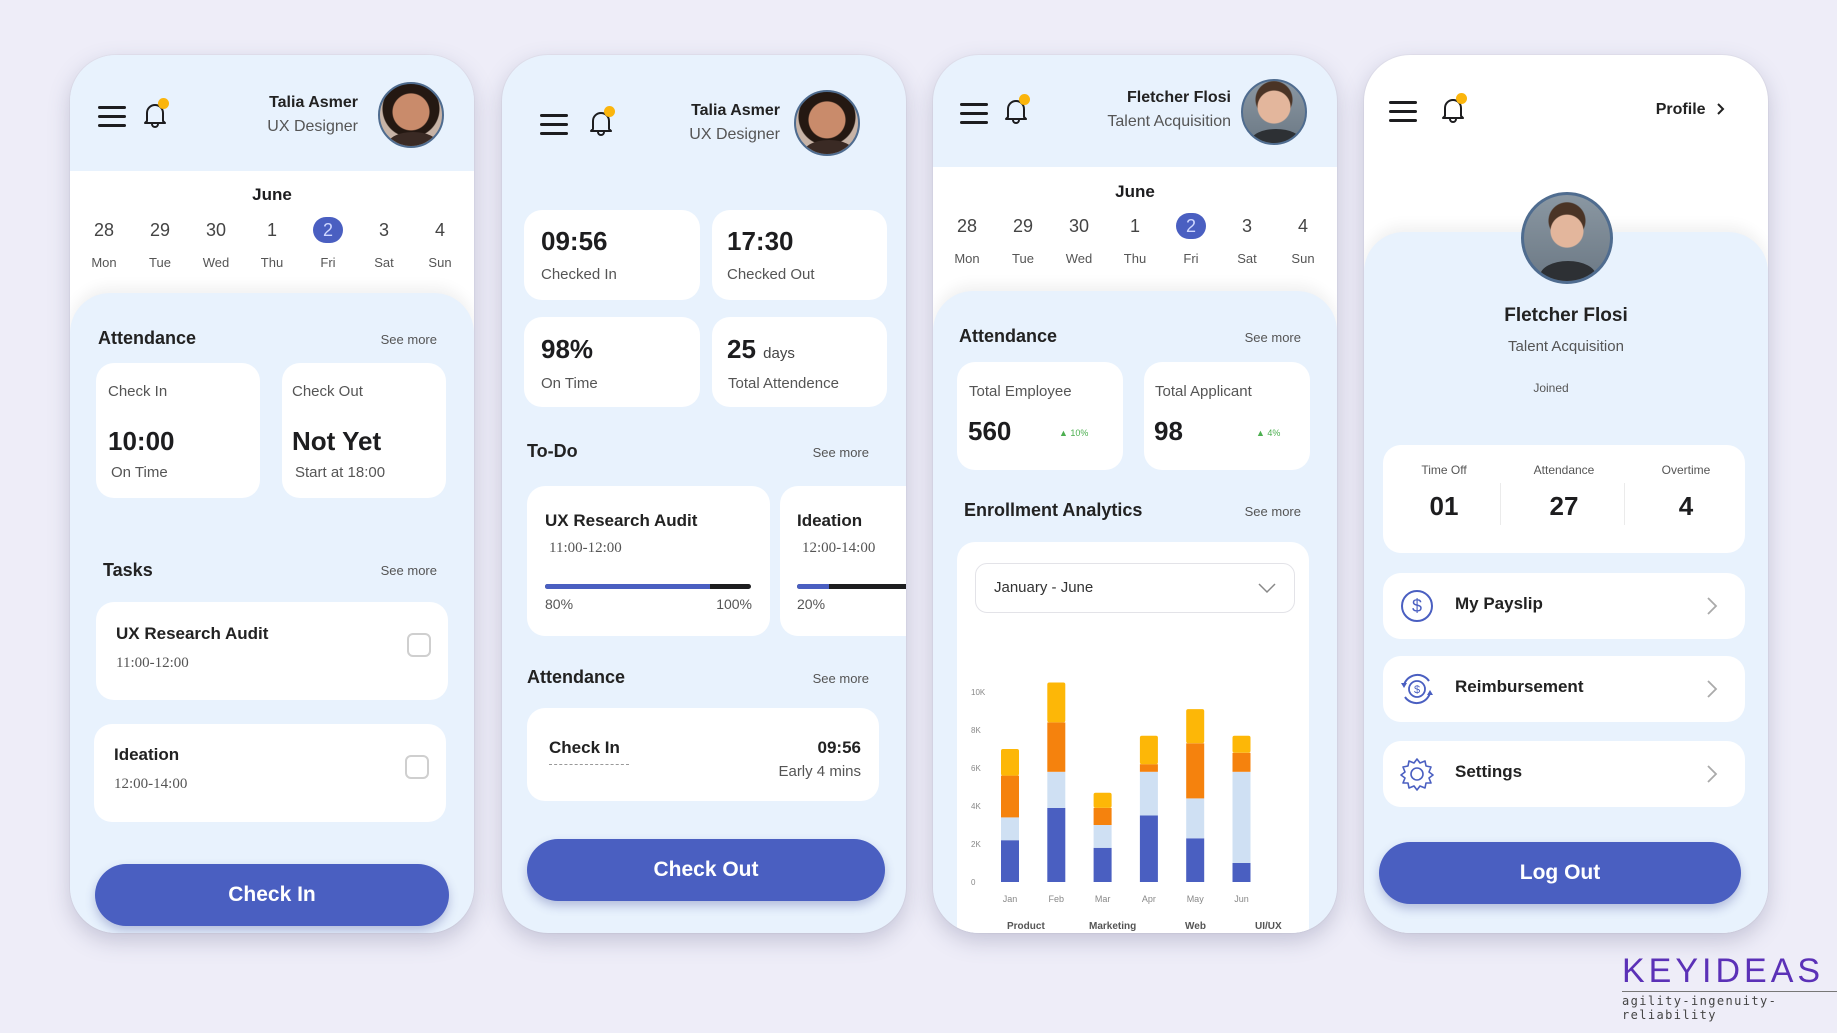  What do you see at coordinates (1241, 744) in the screenshot?
I see `bar-segment-uiux-jun` at bounding box center [1241, 744].